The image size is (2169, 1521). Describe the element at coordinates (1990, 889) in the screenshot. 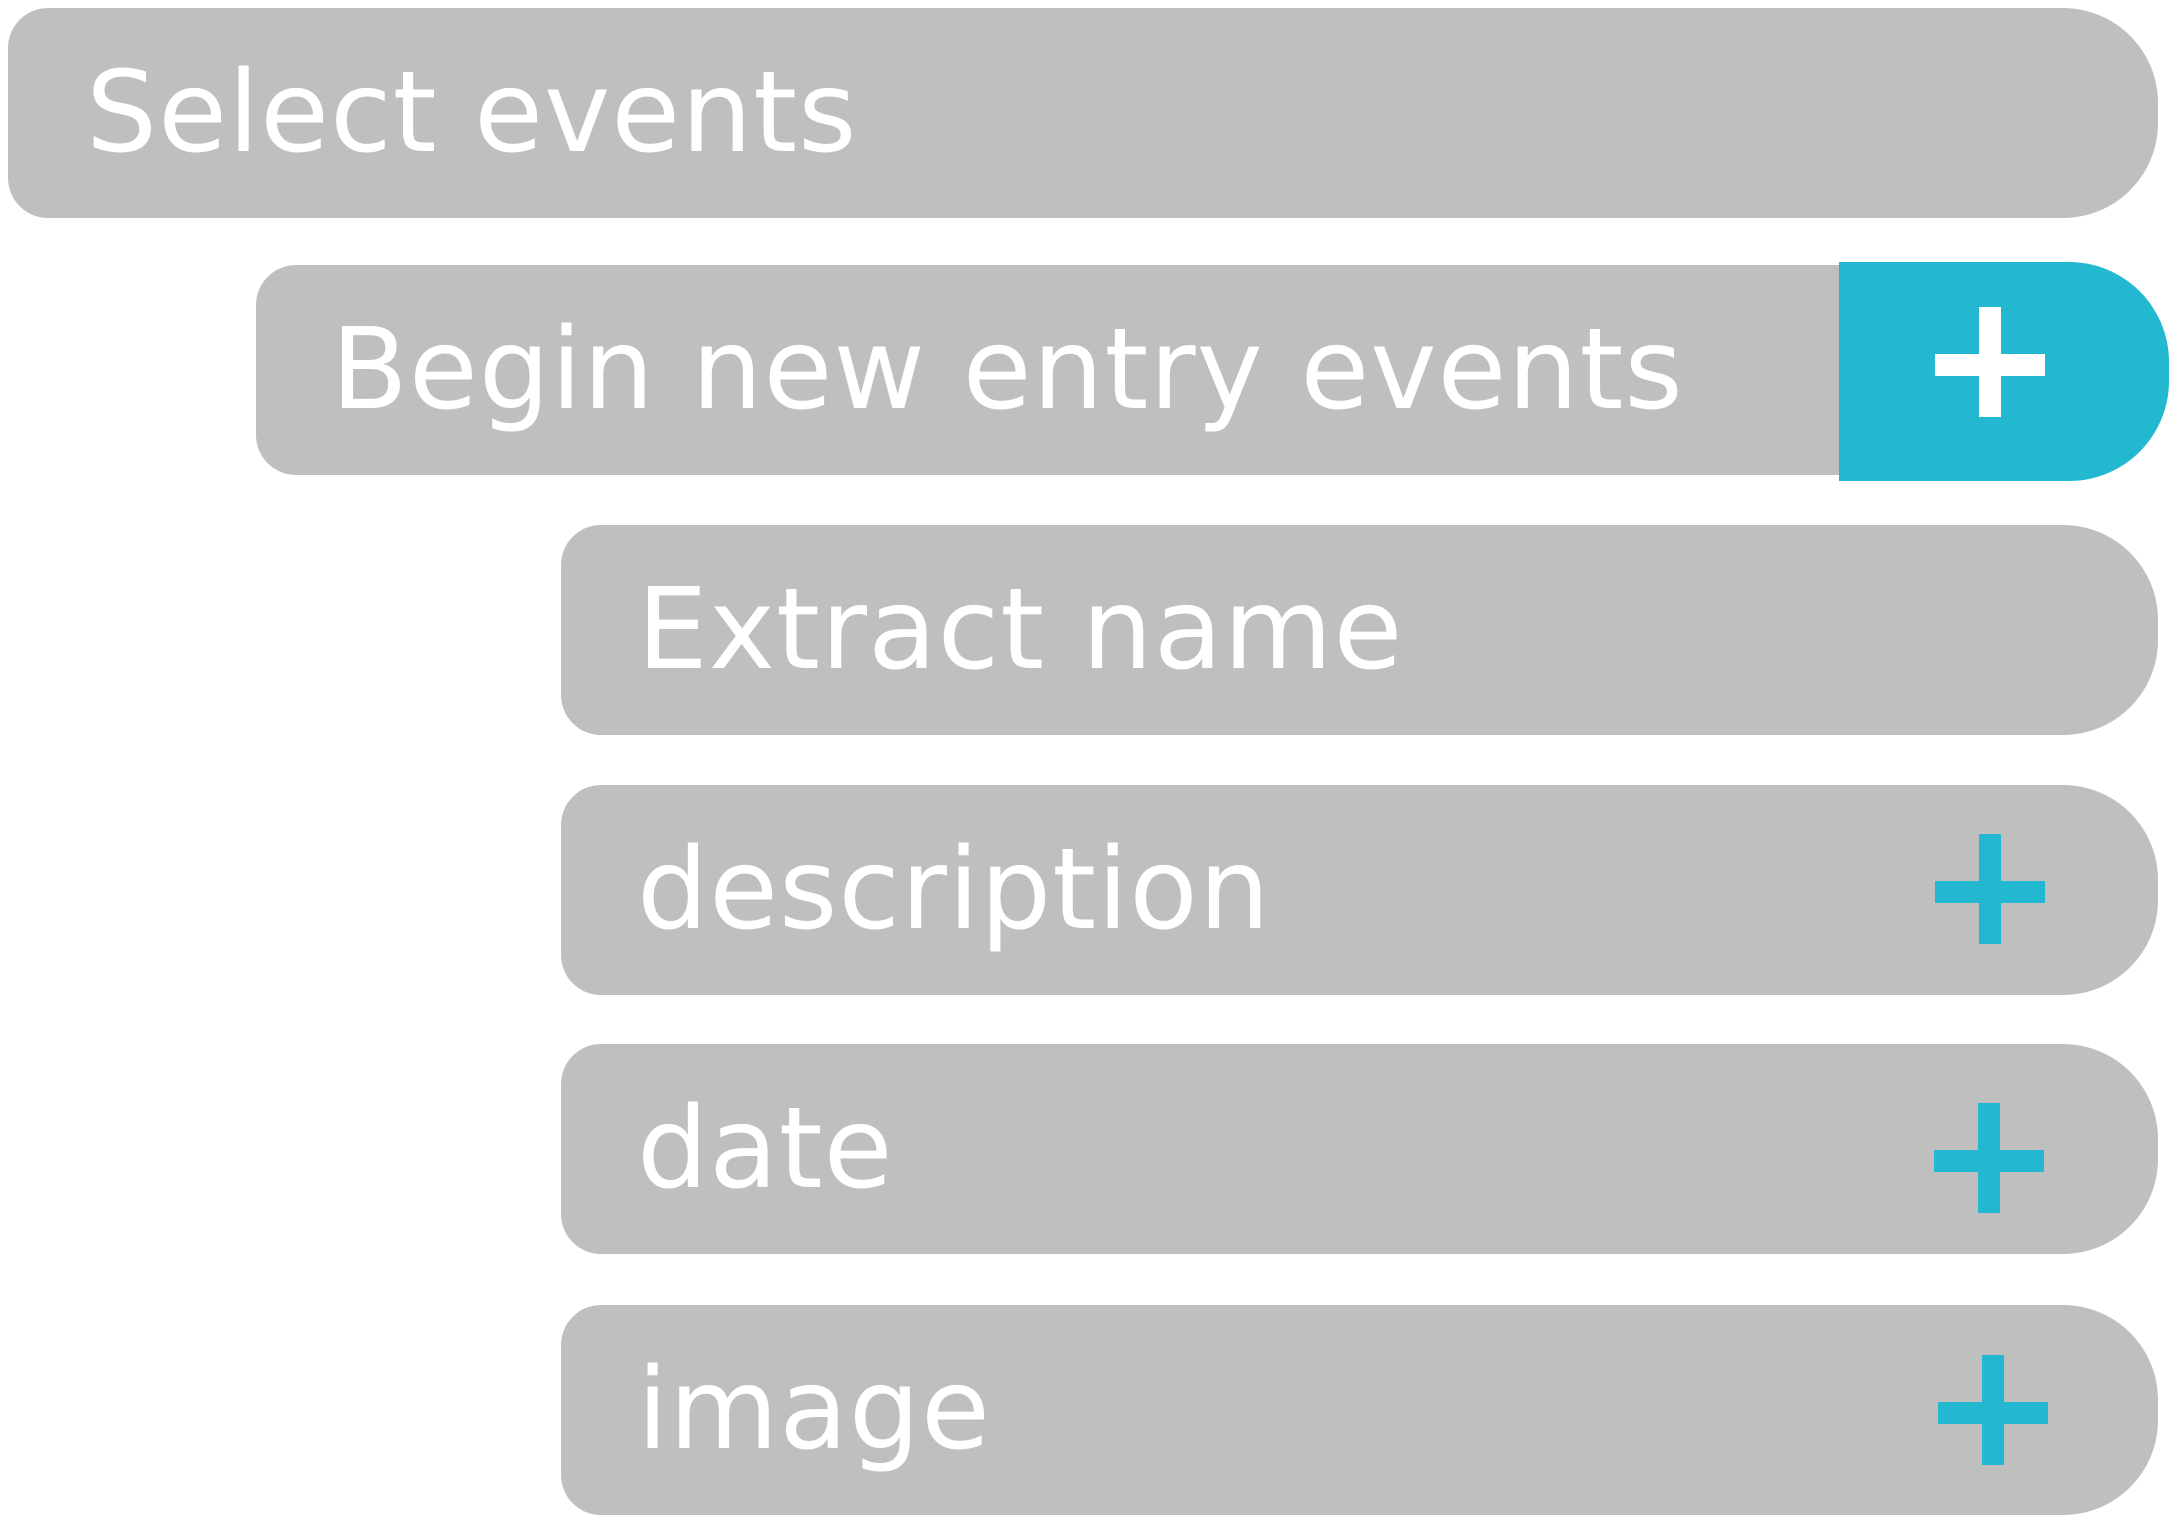

I see `add-description-plus-icon` at that location.